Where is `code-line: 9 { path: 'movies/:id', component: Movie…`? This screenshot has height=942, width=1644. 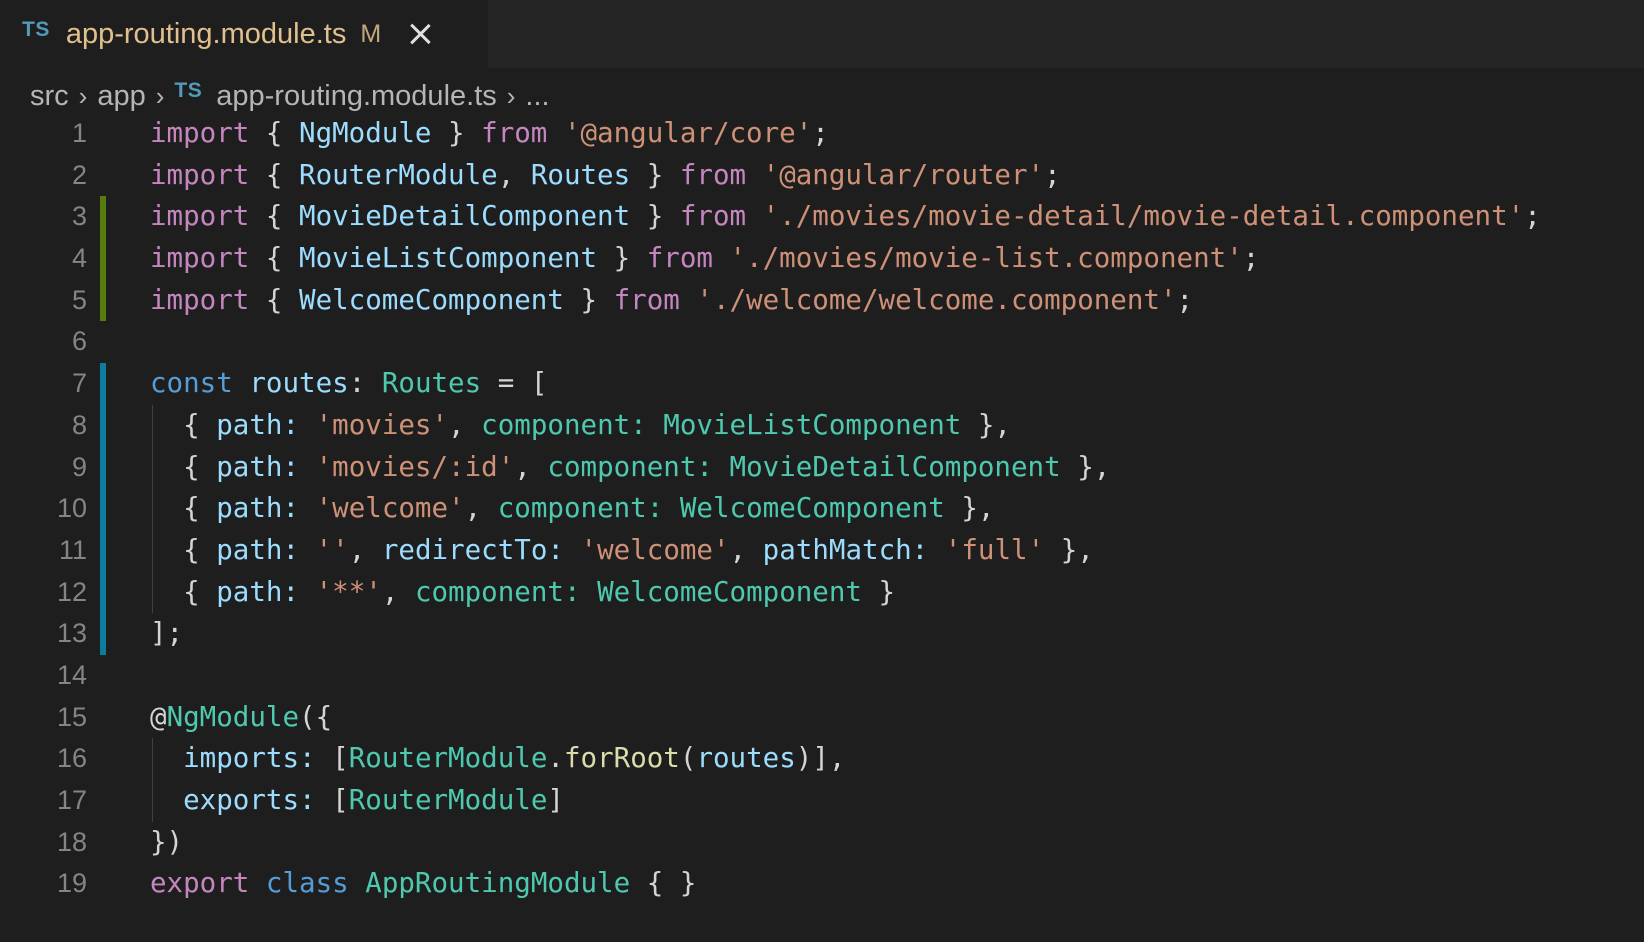
code-line: 9 { path: 'movies/:id', component: Movie… is located at coordinates (822, 467).